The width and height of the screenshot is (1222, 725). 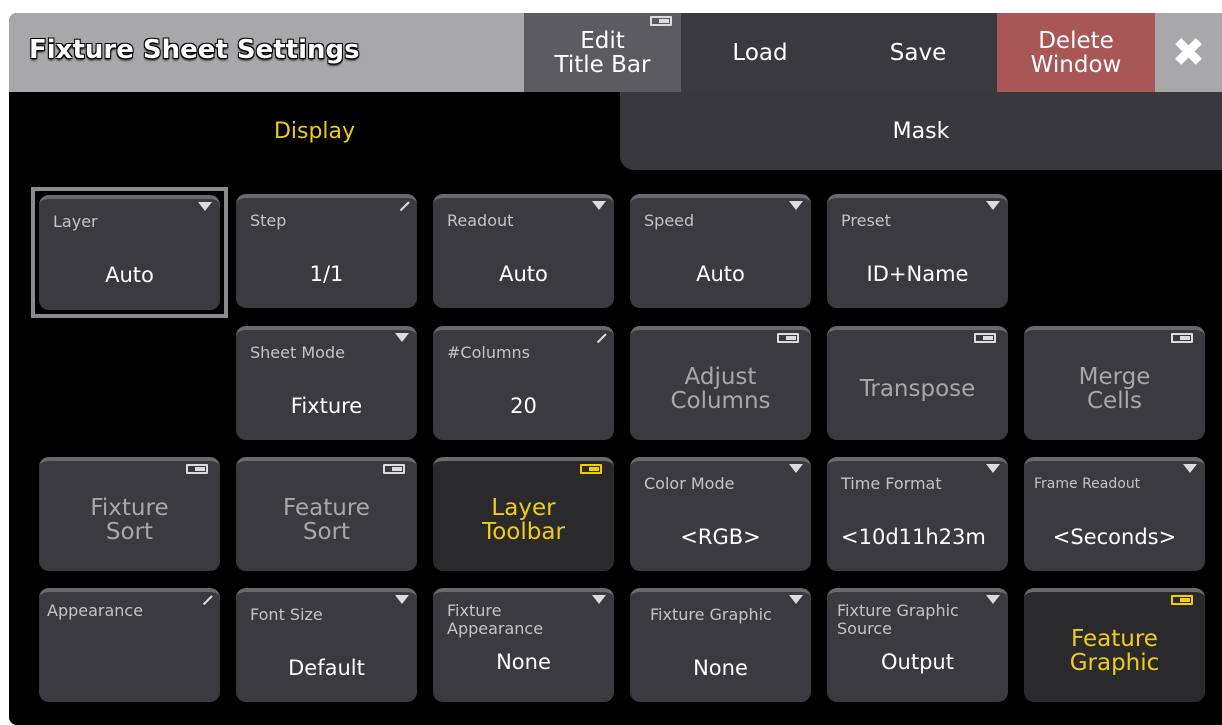 I want to click on sheet-mode-button: Sheet Mode Fixture, so click(x=326, y=383).